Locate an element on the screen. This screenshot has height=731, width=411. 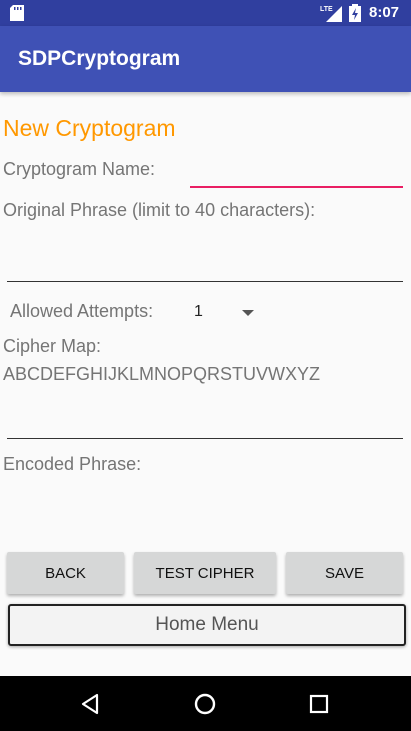
encoded-phrase-label: Encoded Phrase: is located at coordinates (72, 464).